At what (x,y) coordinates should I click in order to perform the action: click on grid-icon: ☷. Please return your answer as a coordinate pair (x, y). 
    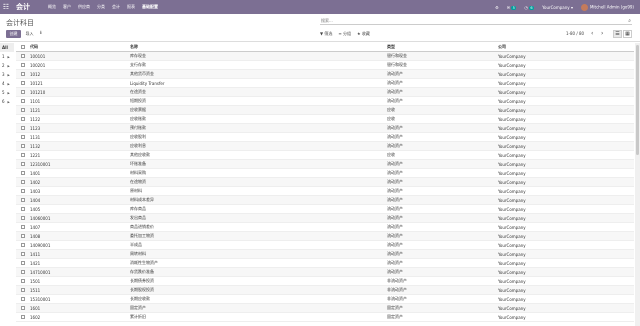
    Looking at the image, I should click on (6, 7).